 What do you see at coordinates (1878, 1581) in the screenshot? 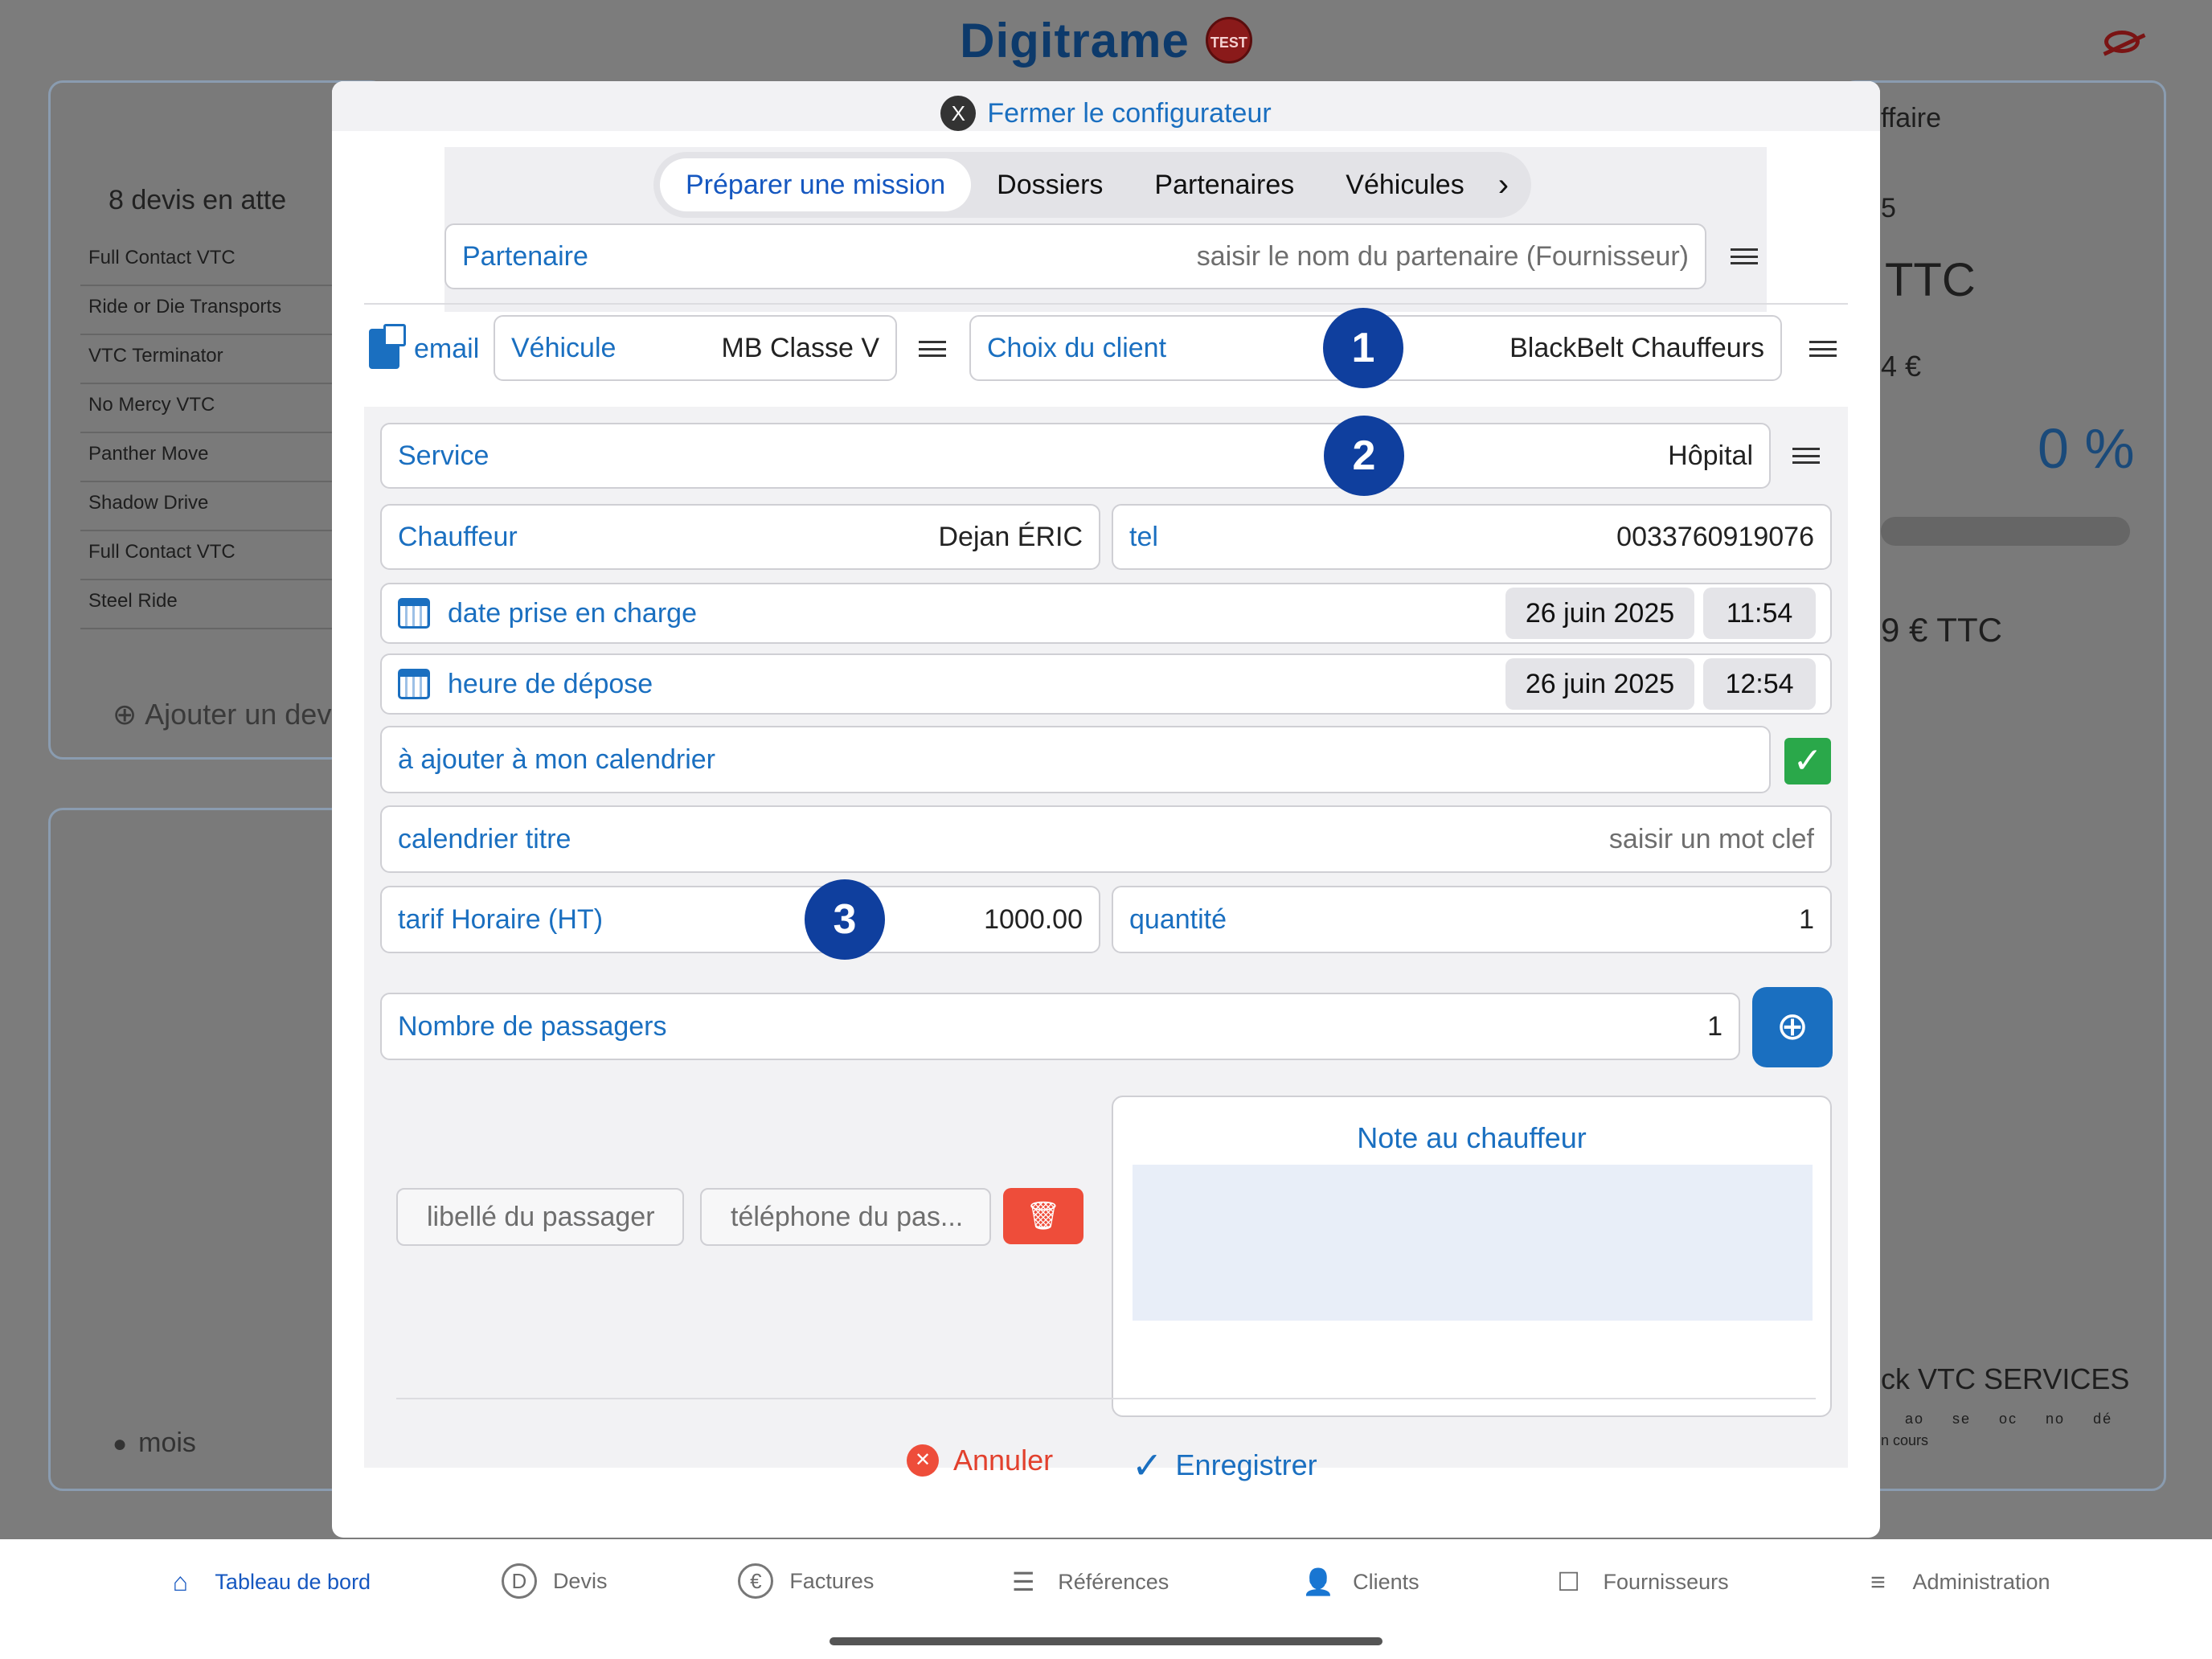
I see `sliders-icon: ≡` at bounding box center [1878, 1581].